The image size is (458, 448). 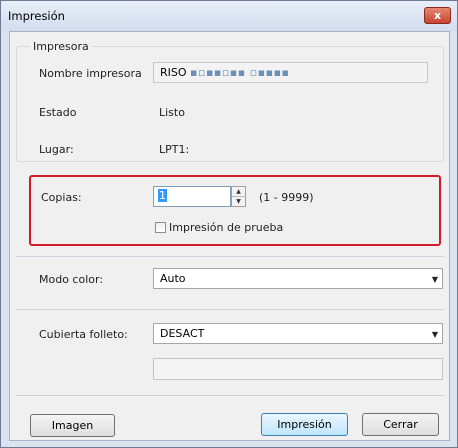 What do you see at coordinates (90, 73) in the screenshot?
I see `printer-name-label: Nombre impresora` at bounding box center [90, 73].